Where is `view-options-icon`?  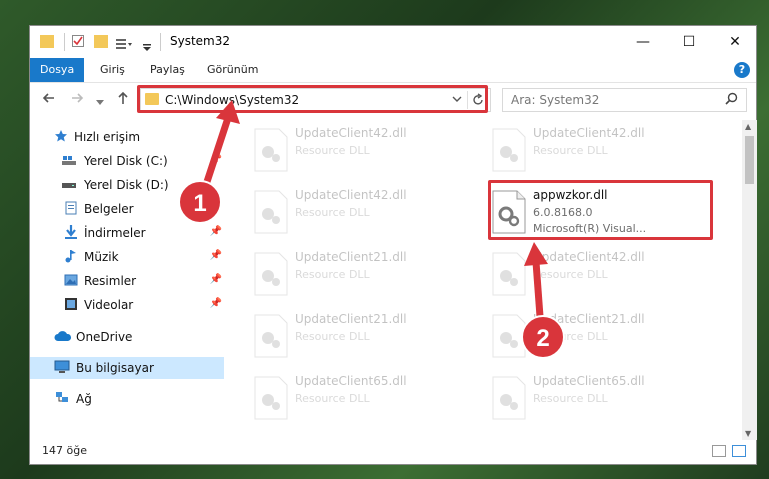
view-options-icon is located at coordinates (124, 42).